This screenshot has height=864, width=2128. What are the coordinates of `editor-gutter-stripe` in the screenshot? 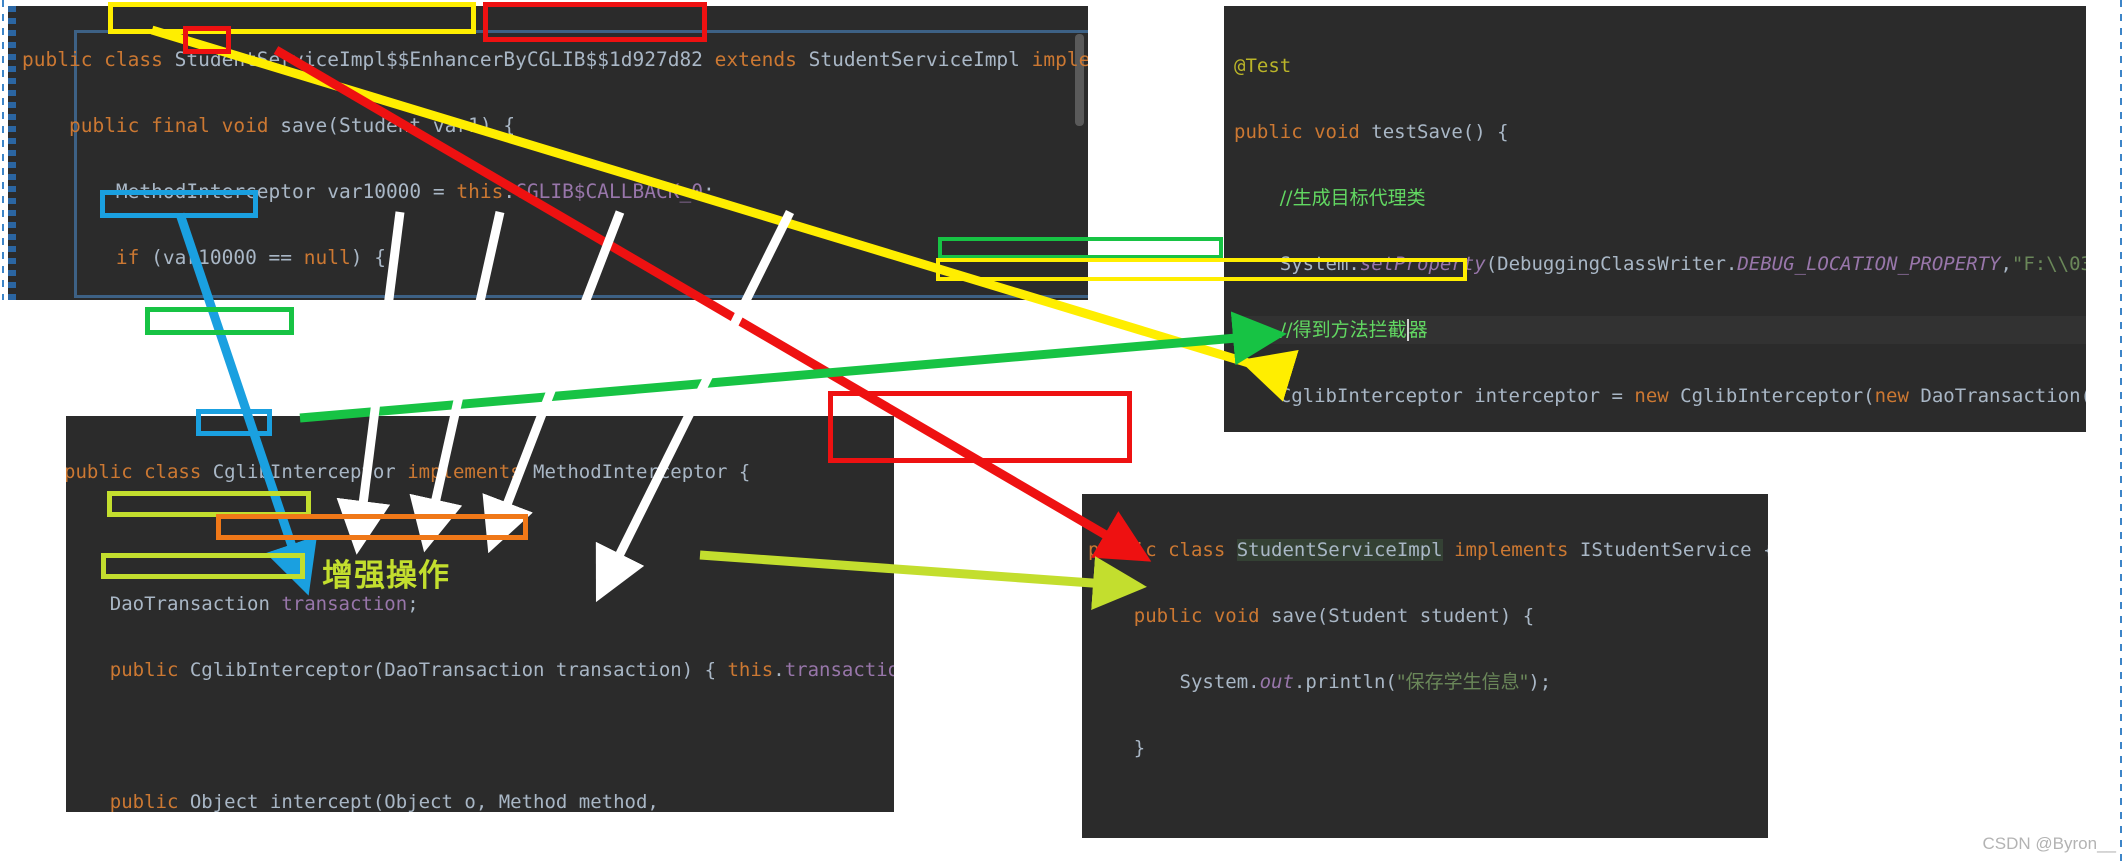 It's located at (12, 153).